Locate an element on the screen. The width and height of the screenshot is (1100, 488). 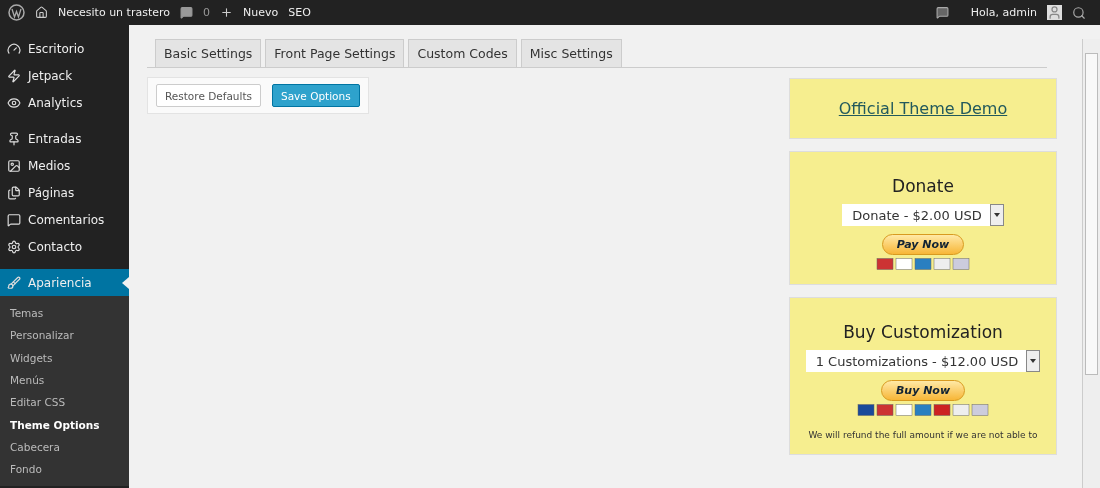
tab: Basic Settings is located at coordinates (208, 53).